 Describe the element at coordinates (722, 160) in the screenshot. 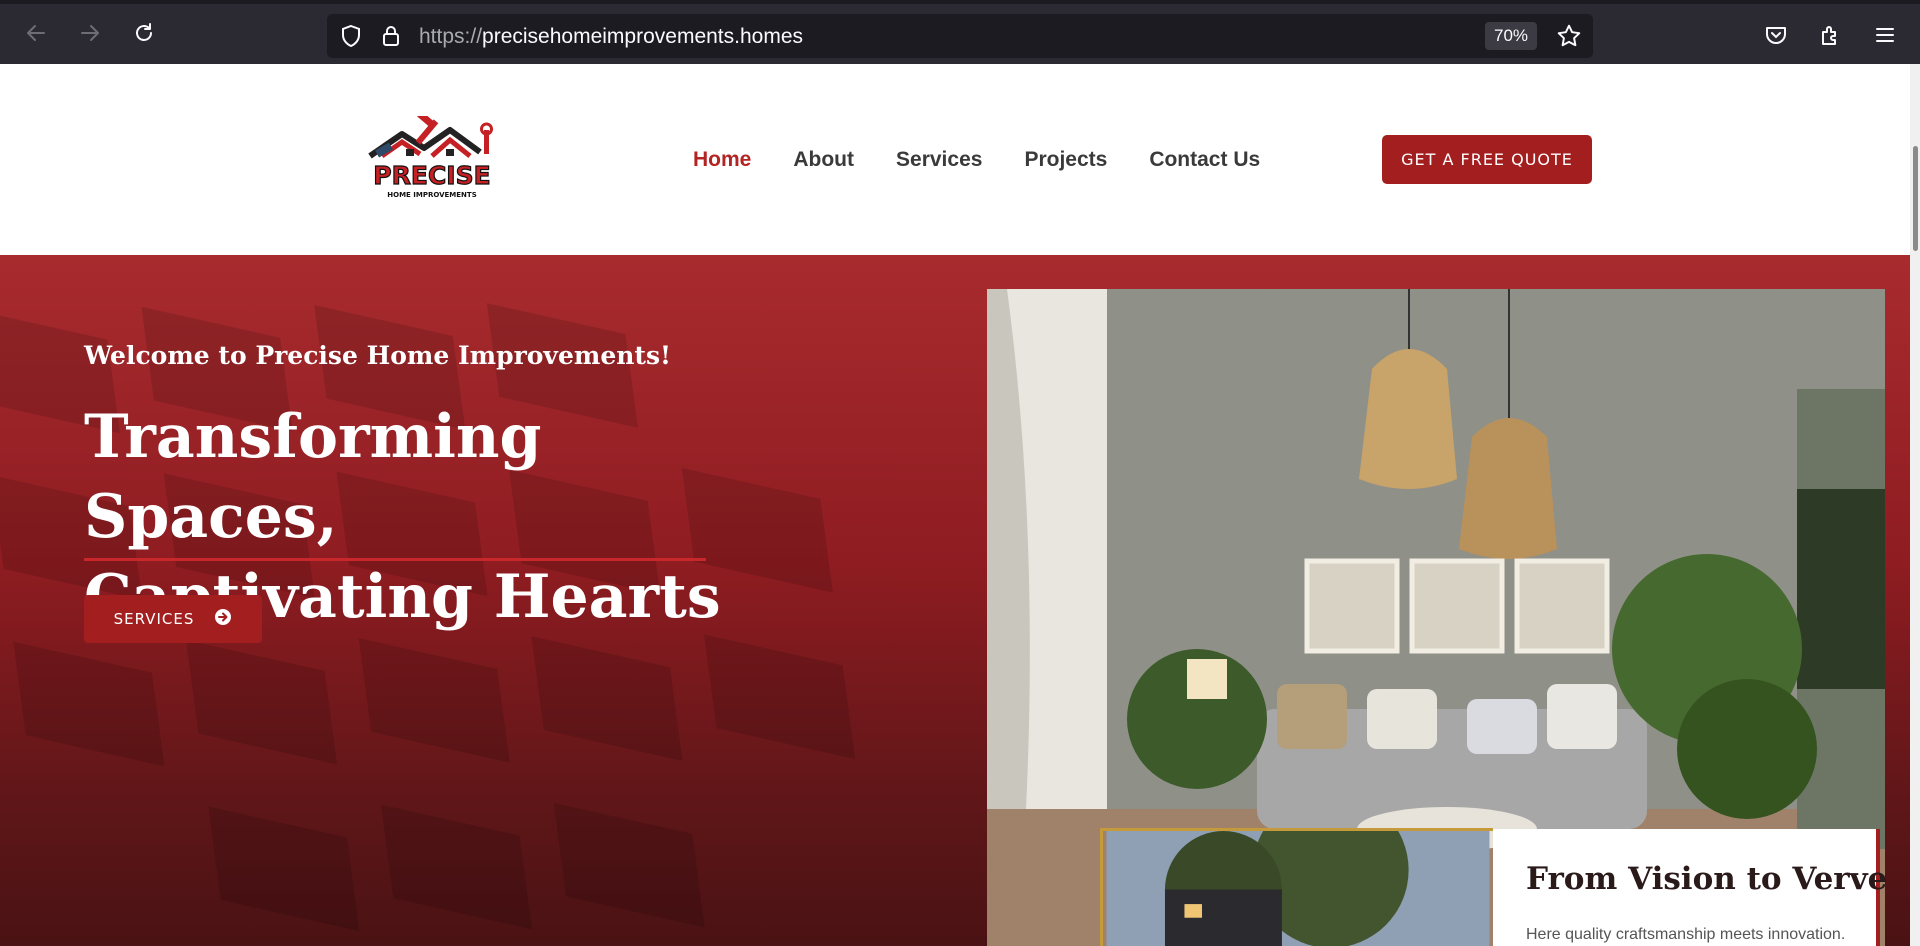

I see `nav-link-home: Home` at that location.